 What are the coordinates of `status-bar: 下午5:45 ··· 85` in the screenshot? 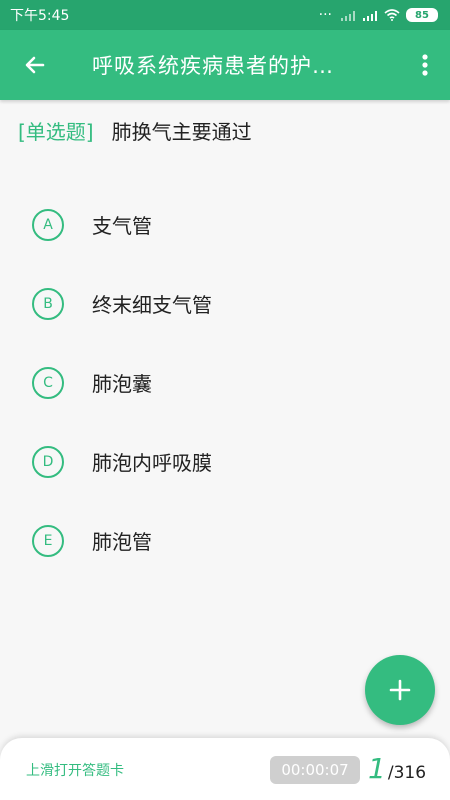 It's located at (225, 15).